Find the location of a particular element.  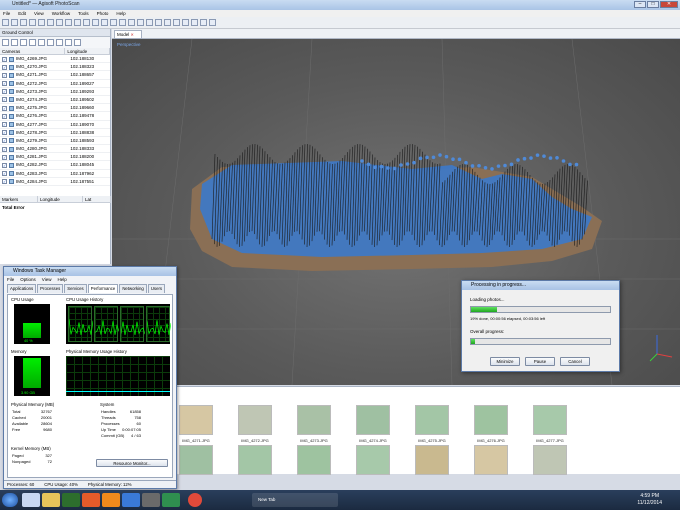

camera-row: ✓ IMG_4278.JPG 102.188838 is located at coordinates (55, 133).